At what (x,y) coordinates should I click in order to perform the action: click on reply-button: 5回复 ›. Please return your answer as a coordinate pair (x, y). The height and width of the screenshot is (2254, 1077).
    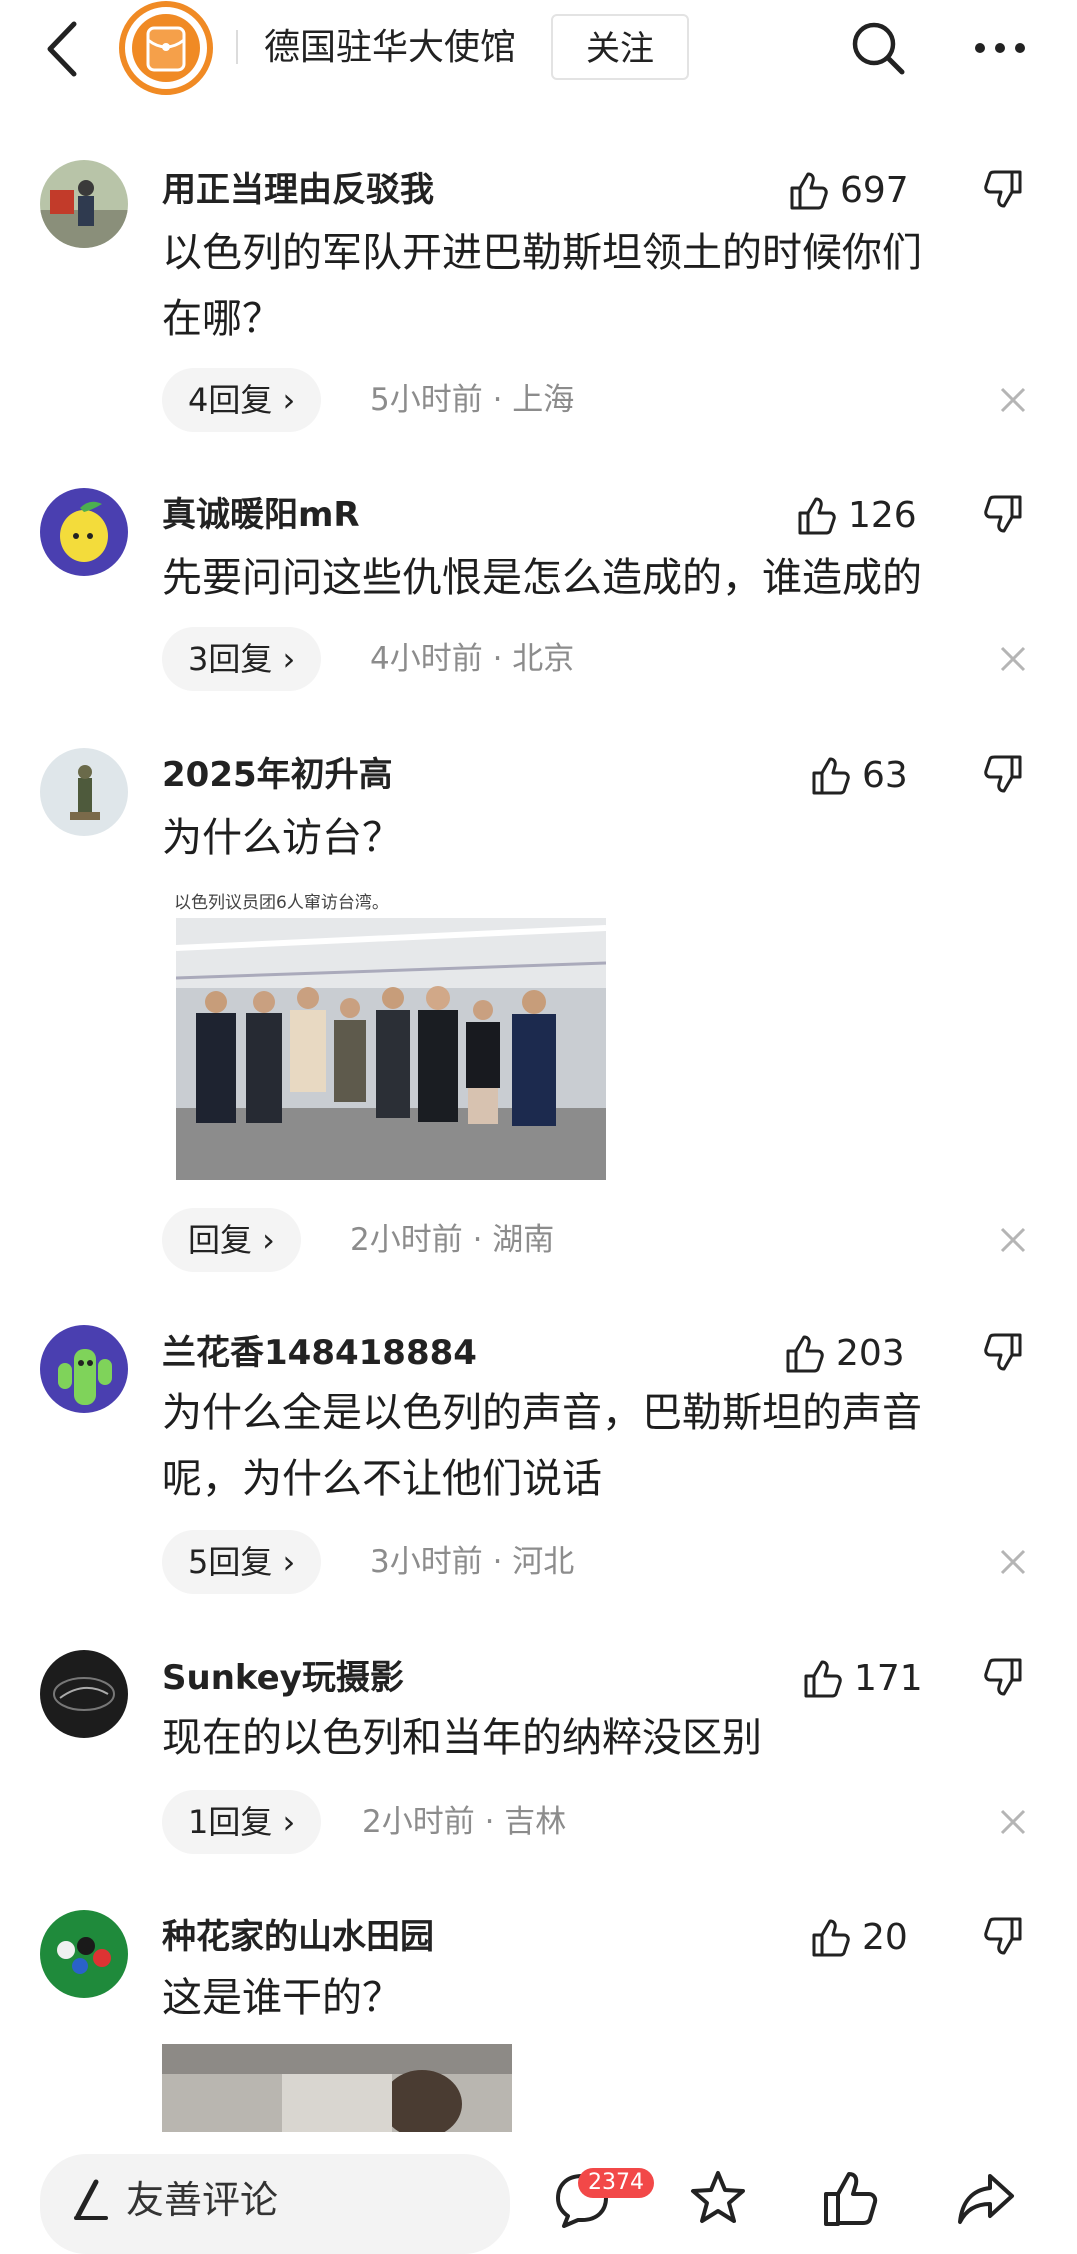
    Looking at the image, I should click on (242, 1562).